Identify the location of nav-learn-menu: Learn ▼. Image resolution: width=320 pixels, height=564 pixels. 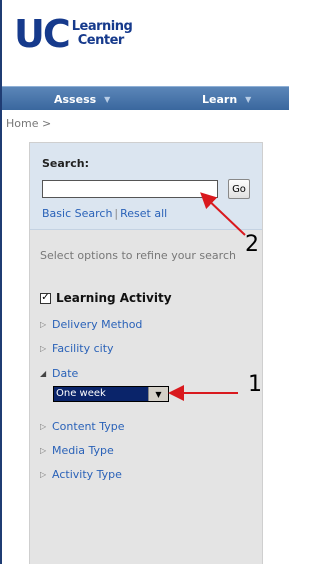
(226, 99).